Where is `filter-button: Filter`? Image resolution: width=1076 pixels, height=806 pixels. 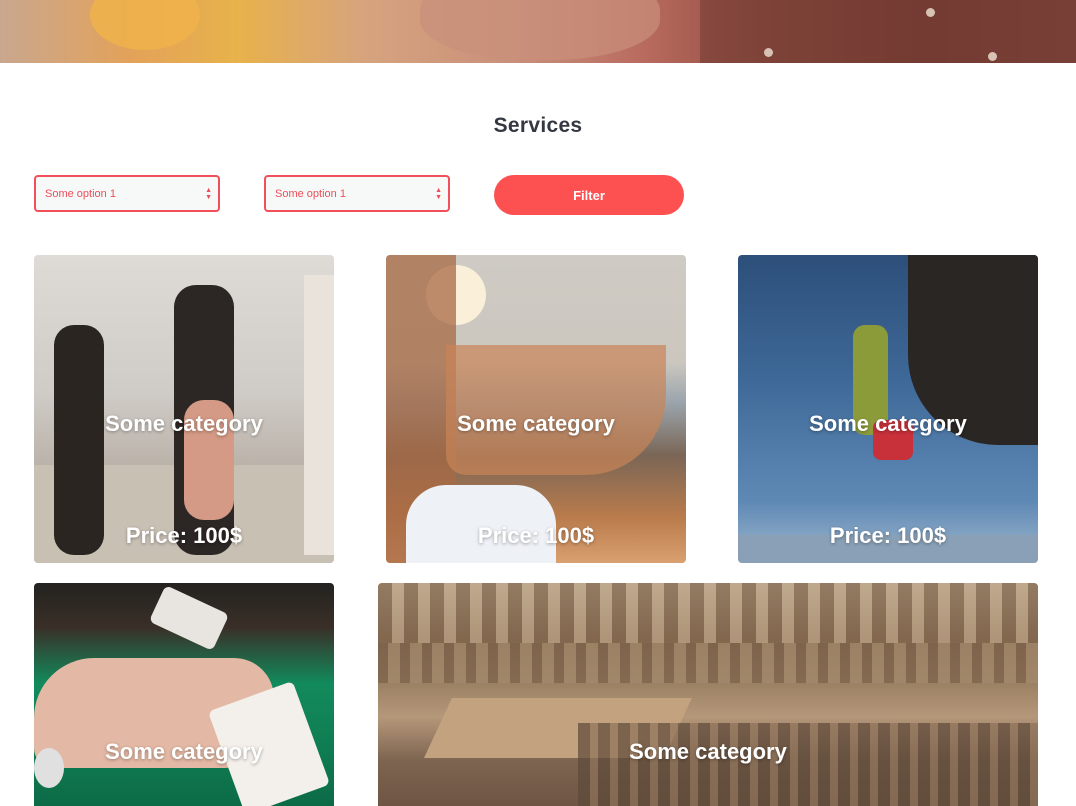 filter-button: Filter is located at coordinates (589, 195).